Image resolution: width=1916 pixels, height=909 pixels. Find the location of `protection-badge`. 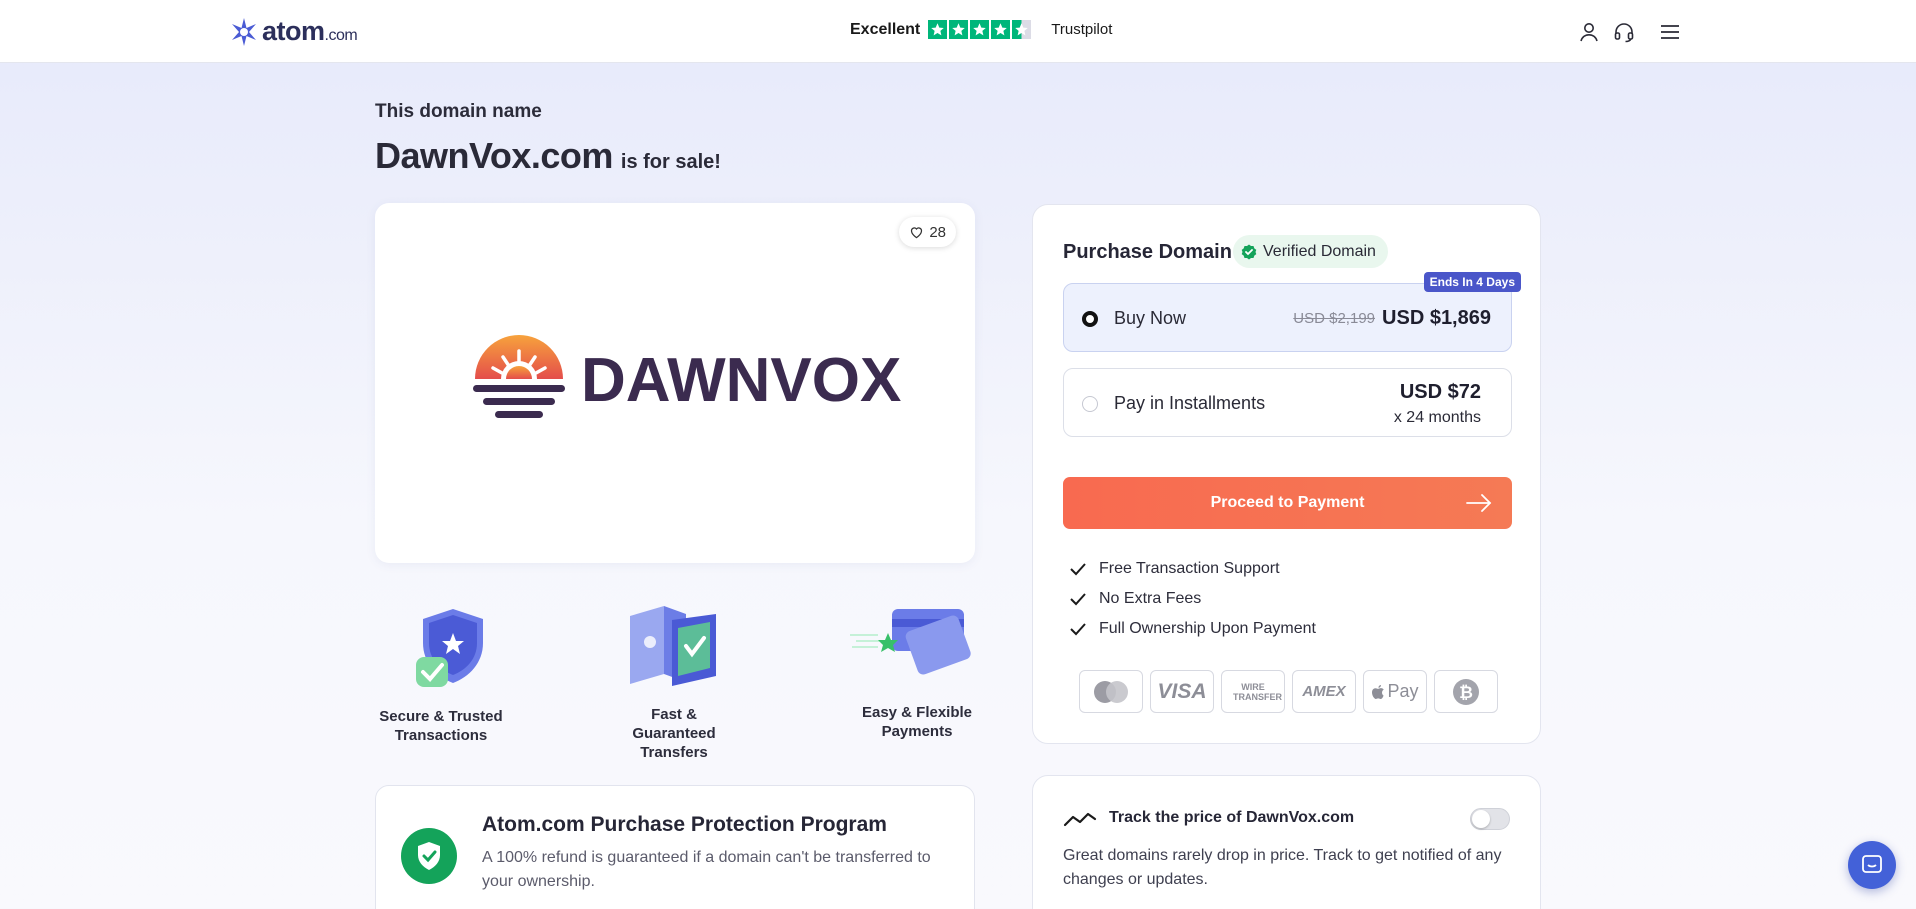

protection-badge is located at coordinates (429, 856).